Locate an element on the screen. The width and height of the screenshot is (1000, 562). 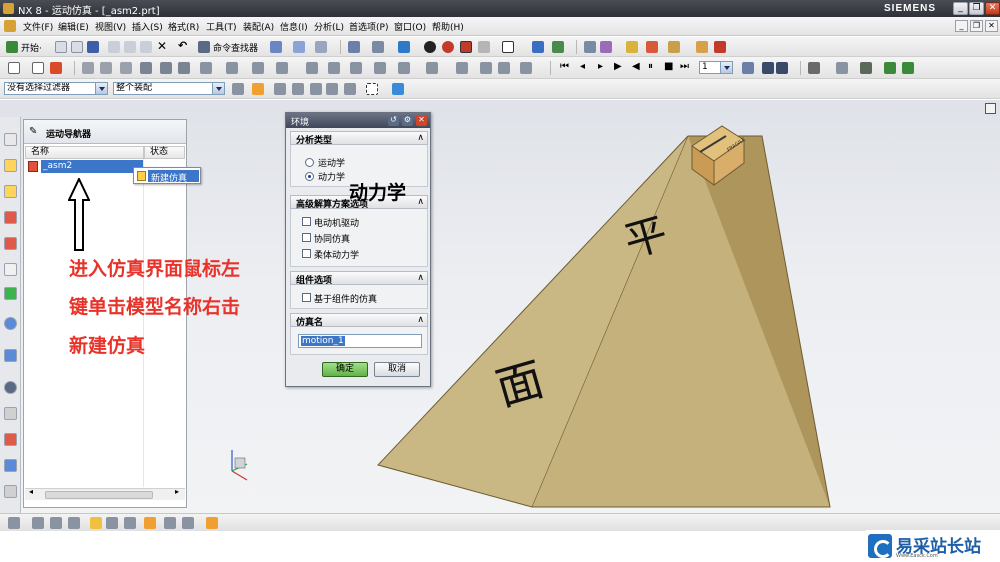
report-icon is located at coordinates (720, 47).